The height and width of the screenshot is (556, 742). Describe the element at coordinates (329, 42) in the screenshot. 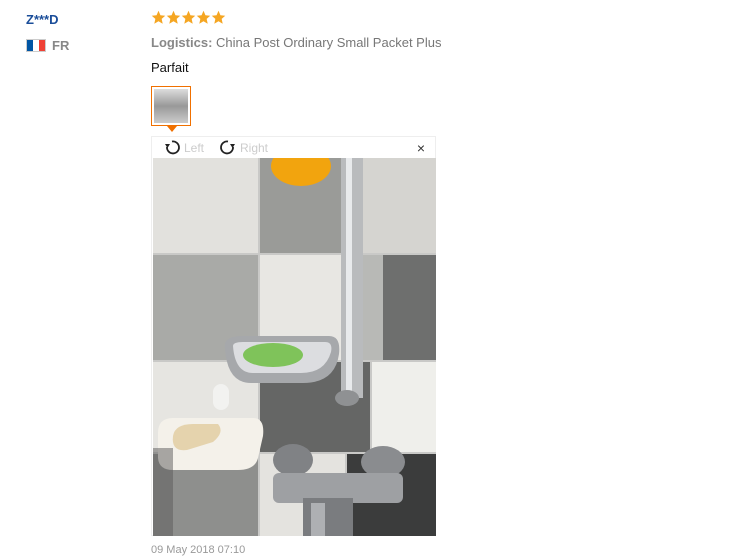

I see `logistics-value: China Post Ordinary Small Packet Plus` at that location.